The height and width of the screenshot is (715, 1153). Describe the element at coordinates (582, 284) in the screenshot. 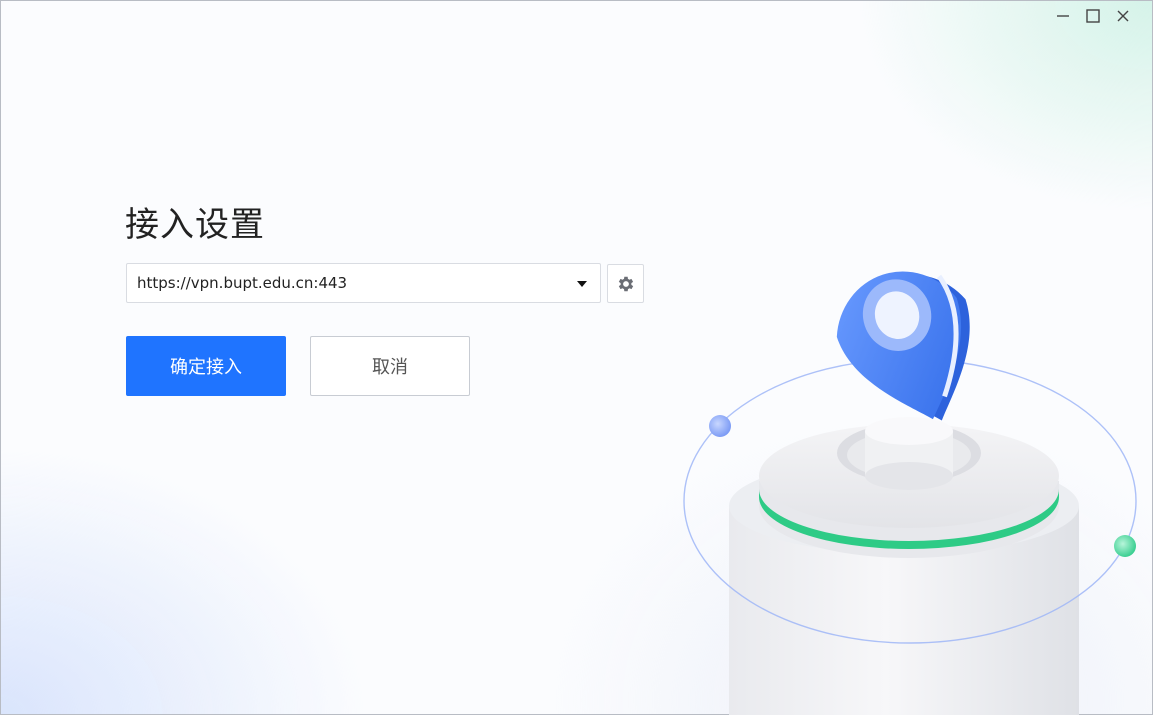

I see `caret-down-icon` at that location.